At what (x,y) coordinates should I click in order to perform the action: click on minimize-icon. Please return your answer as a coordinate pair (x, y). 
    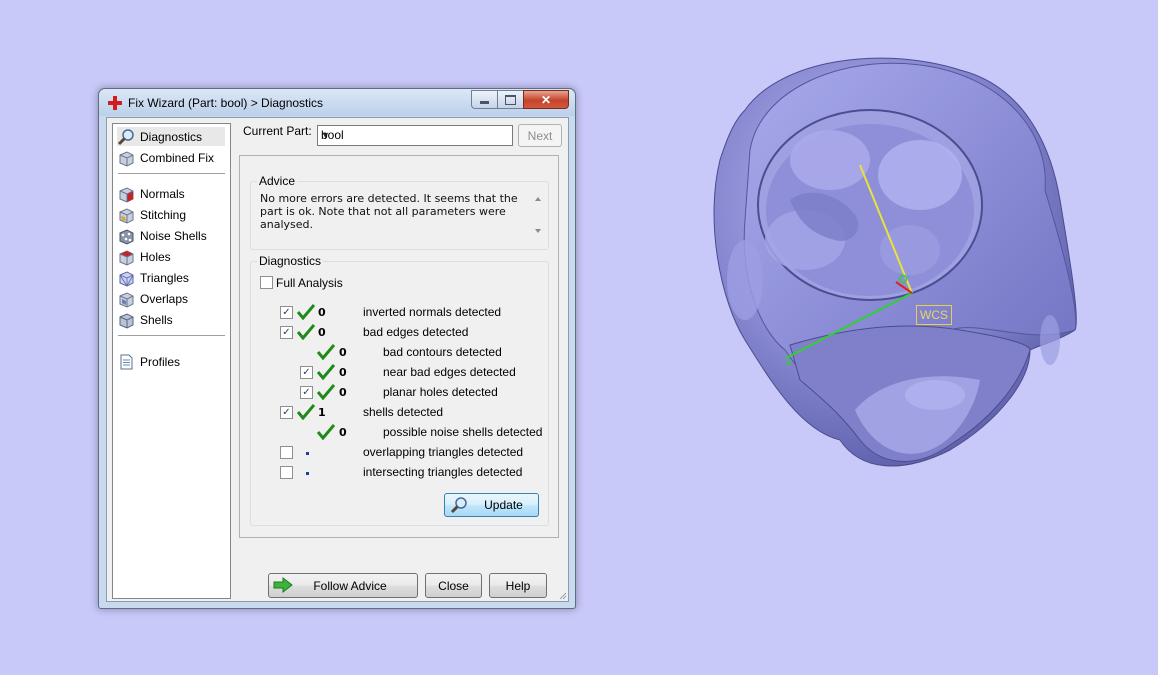
    Looking at the image, I should click on (484, 102).